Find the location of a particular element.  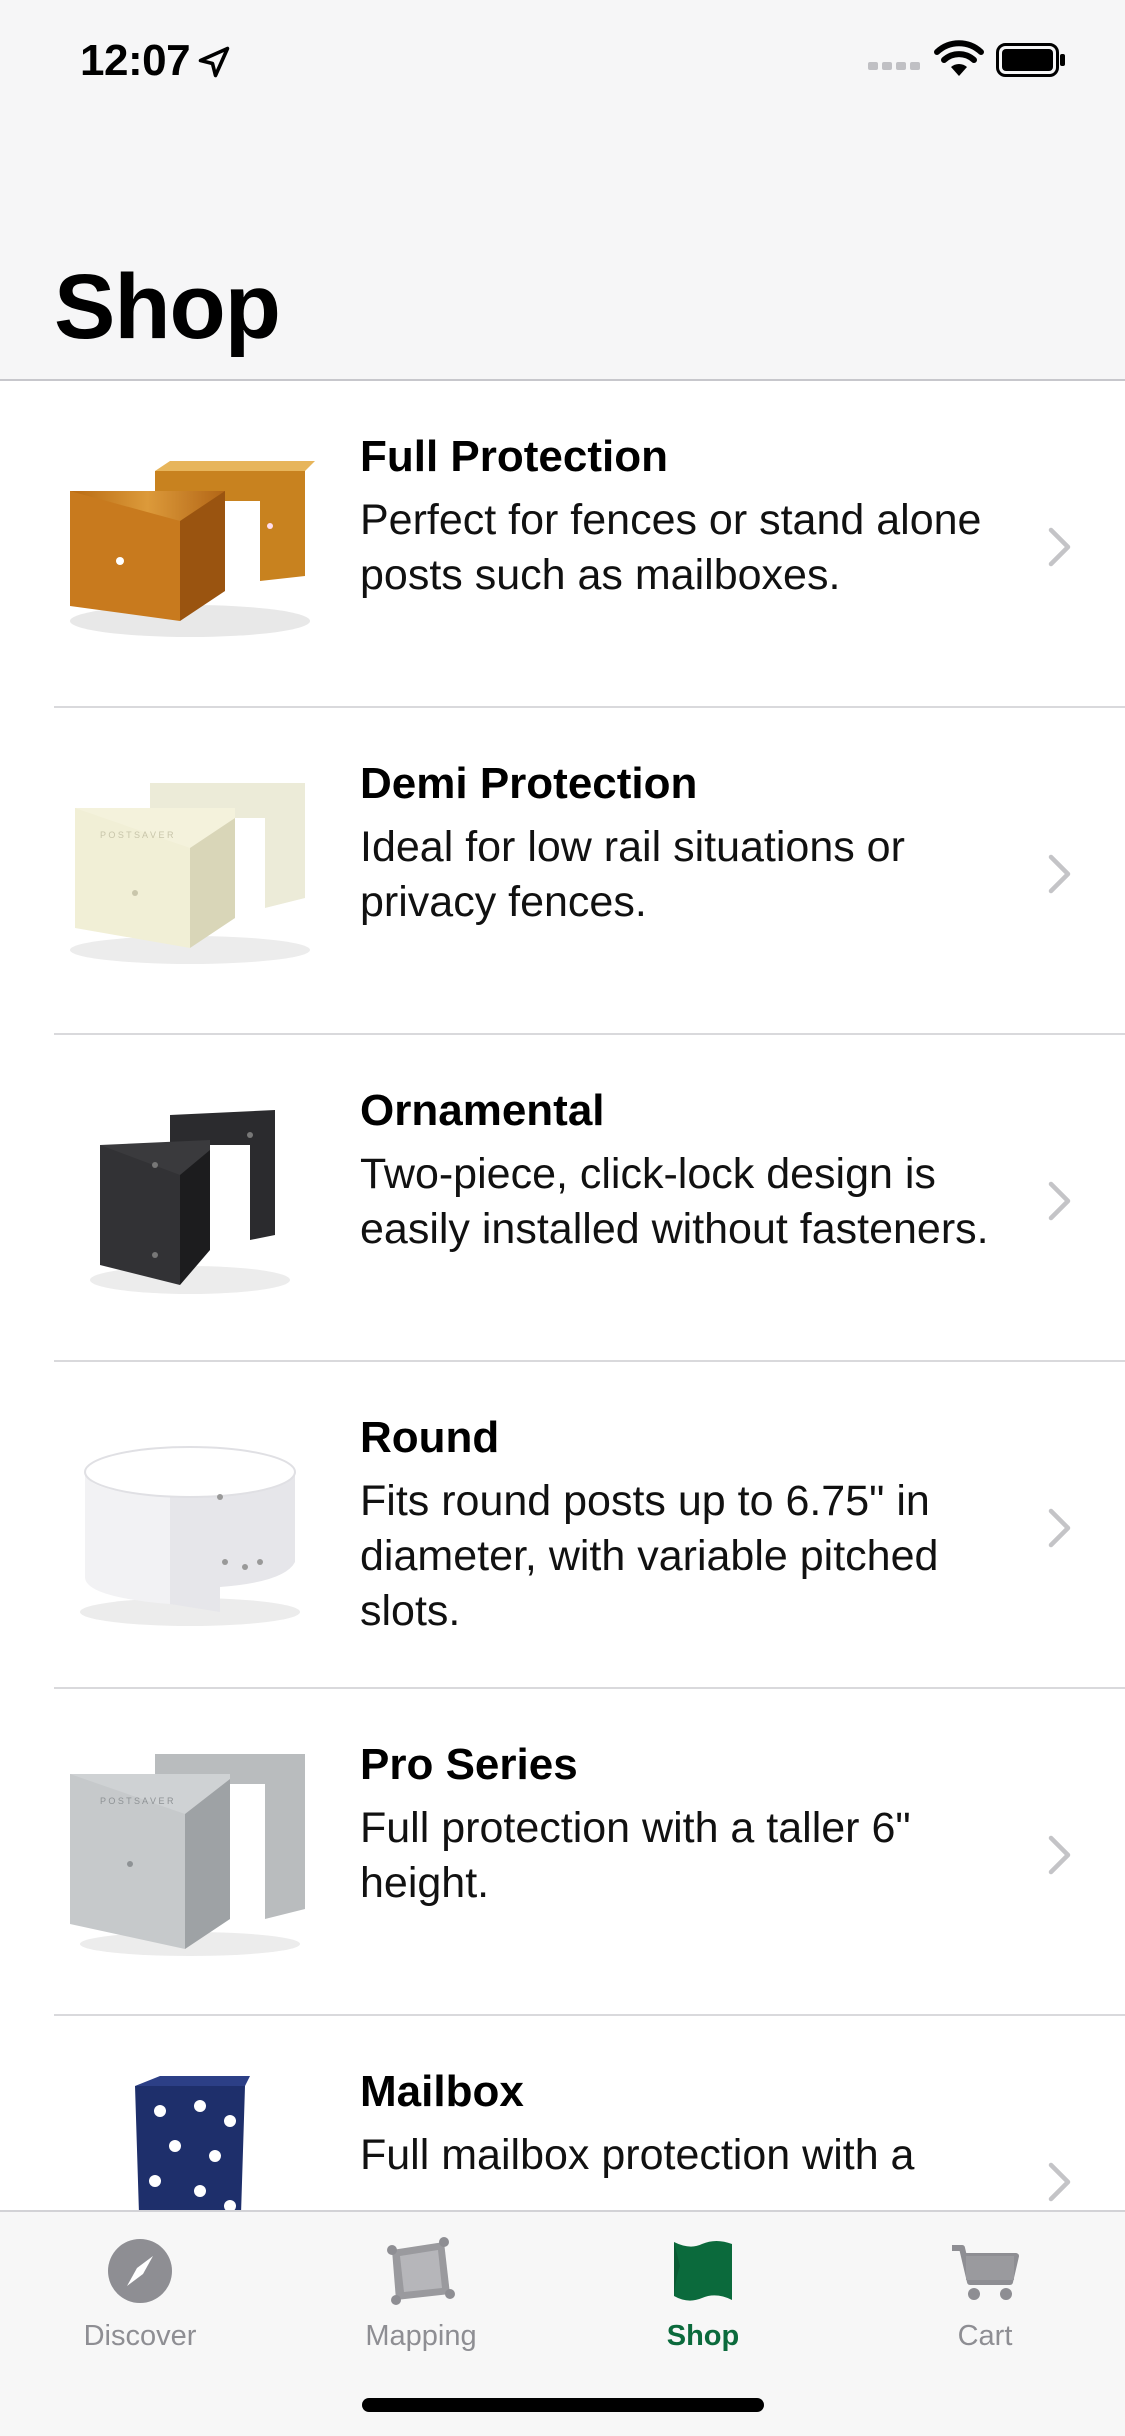

map-icon is located at coordinates (421, 2271).